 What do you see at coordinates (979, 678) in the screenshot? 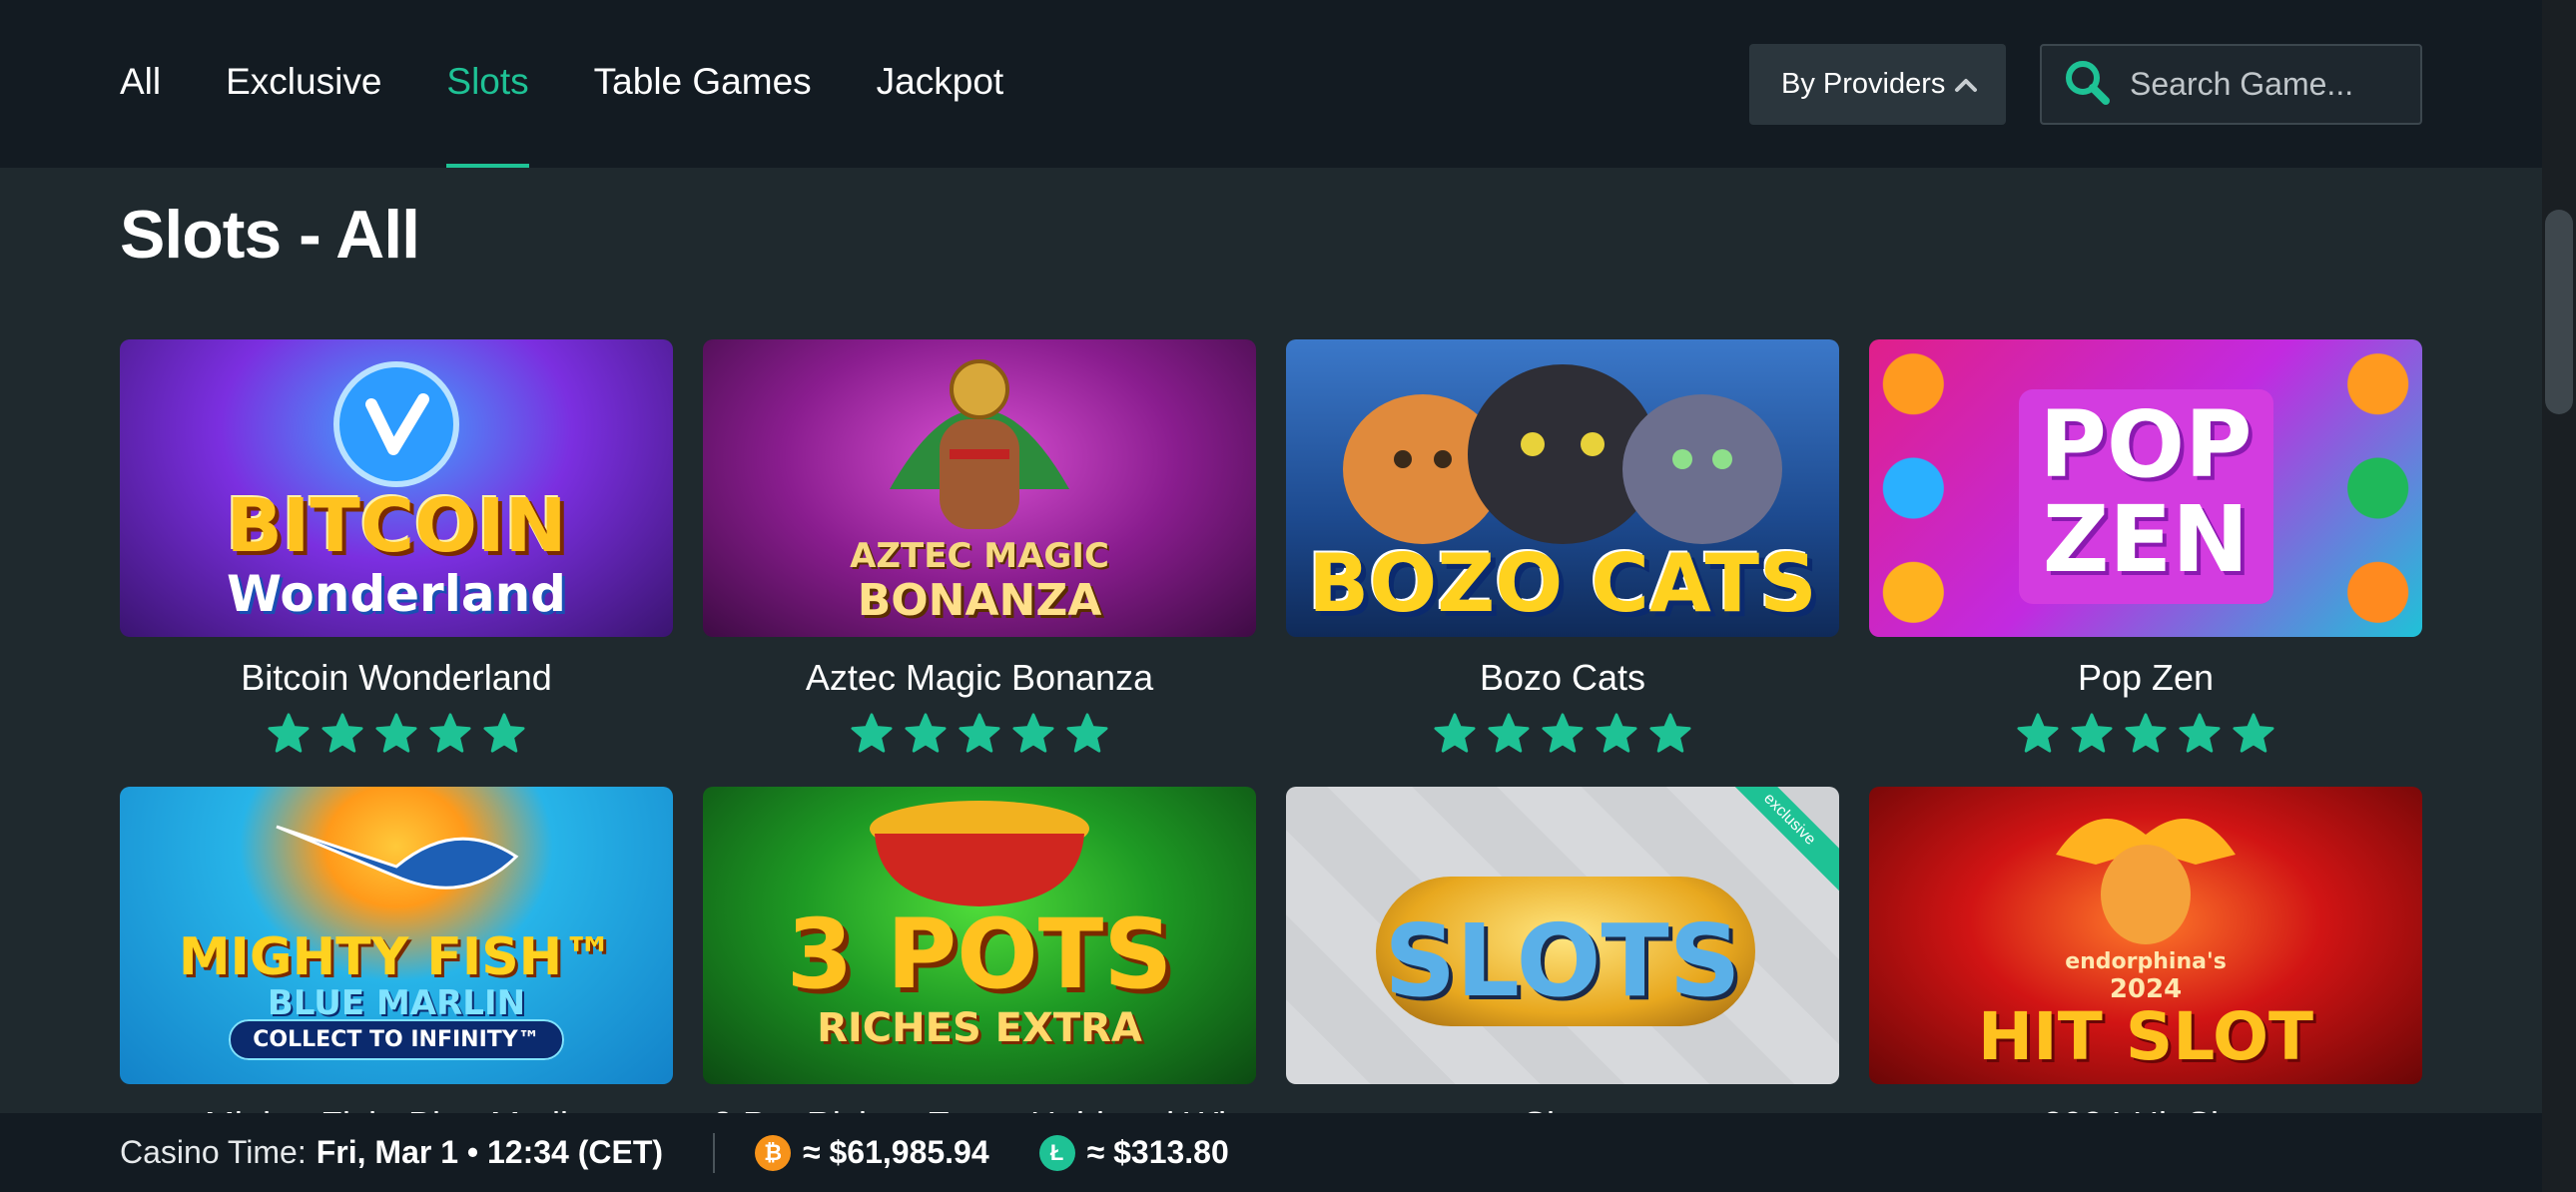
I see `game-title: Aztec Magic Bonanza` at bounding box center [979, 678].